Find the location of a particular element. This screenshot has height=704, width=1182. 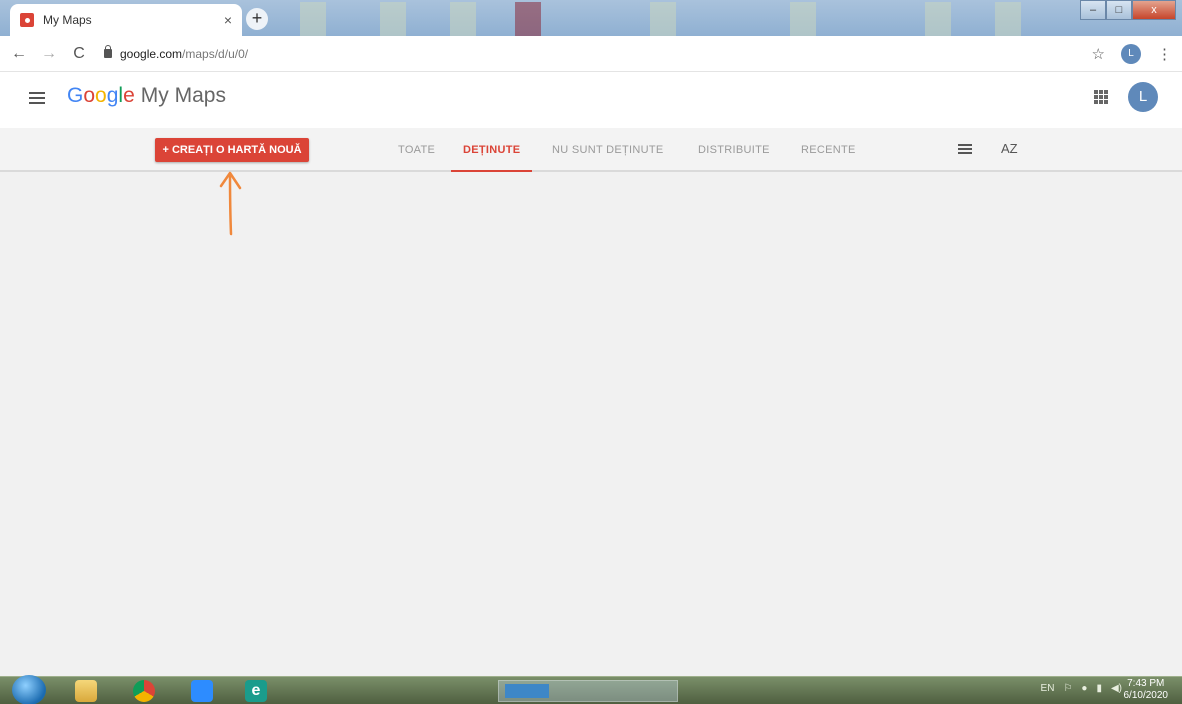

tab-not-owned: NU SUNT DEȚINUTE is located at coordinates (608, 150).